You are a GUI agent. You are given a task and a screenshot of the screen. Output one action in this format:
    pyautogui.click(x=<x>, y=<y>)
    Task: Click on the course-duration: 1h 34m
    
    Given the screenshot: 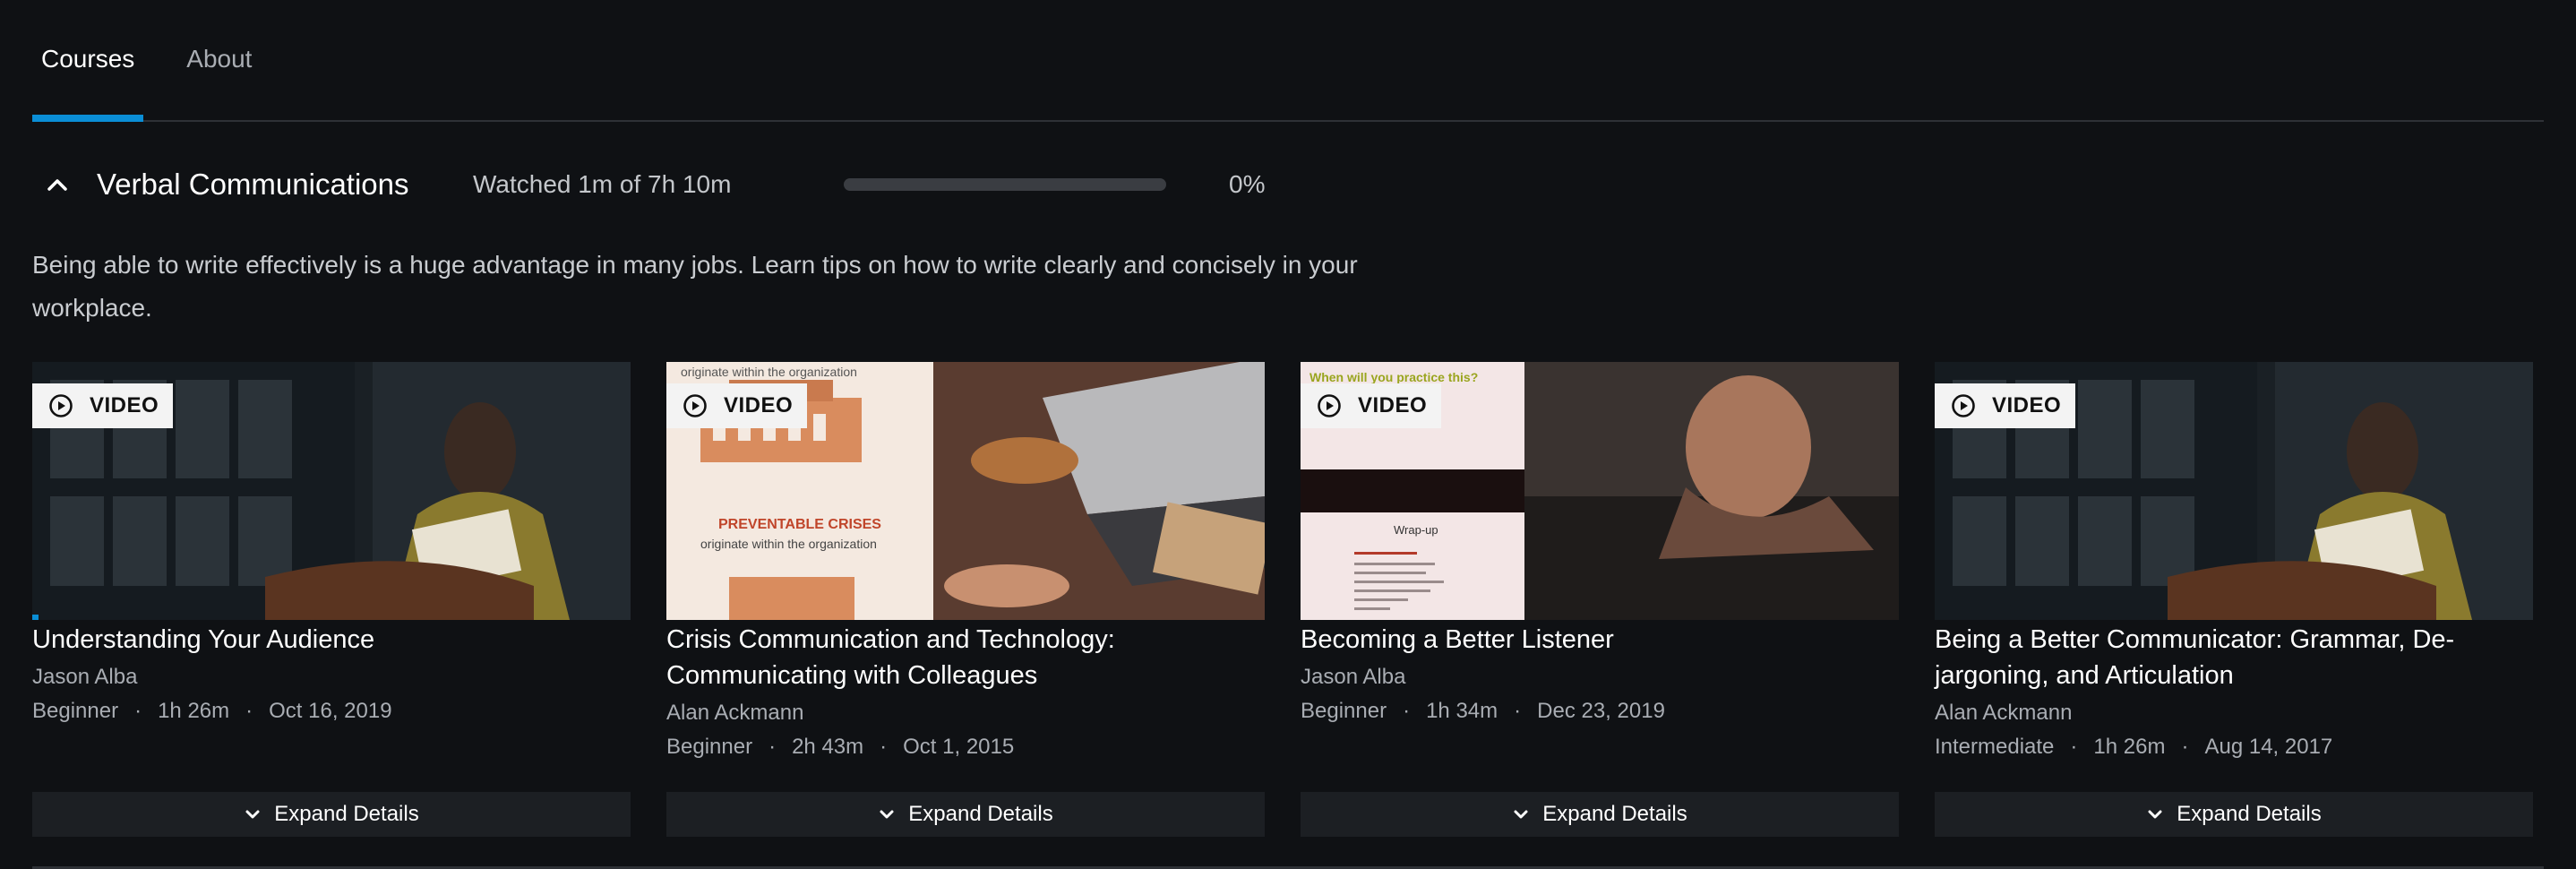 What is the action you would take?
    pyautogui.click(x=1462, y=711)
    